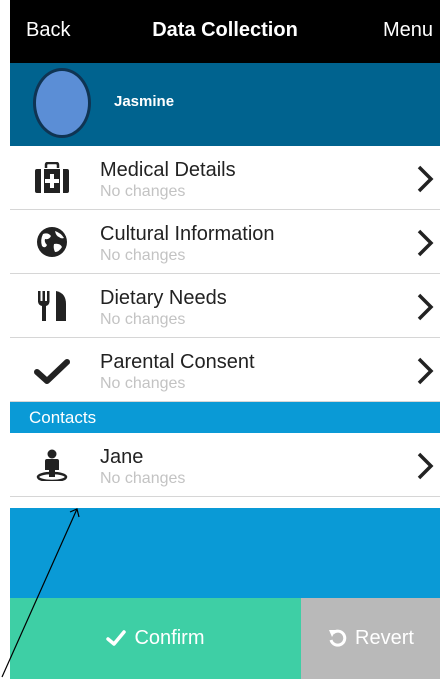 The width and height of the screenshot is (440, 679). I want to click on medical-kit-icon, so click(52, 177).